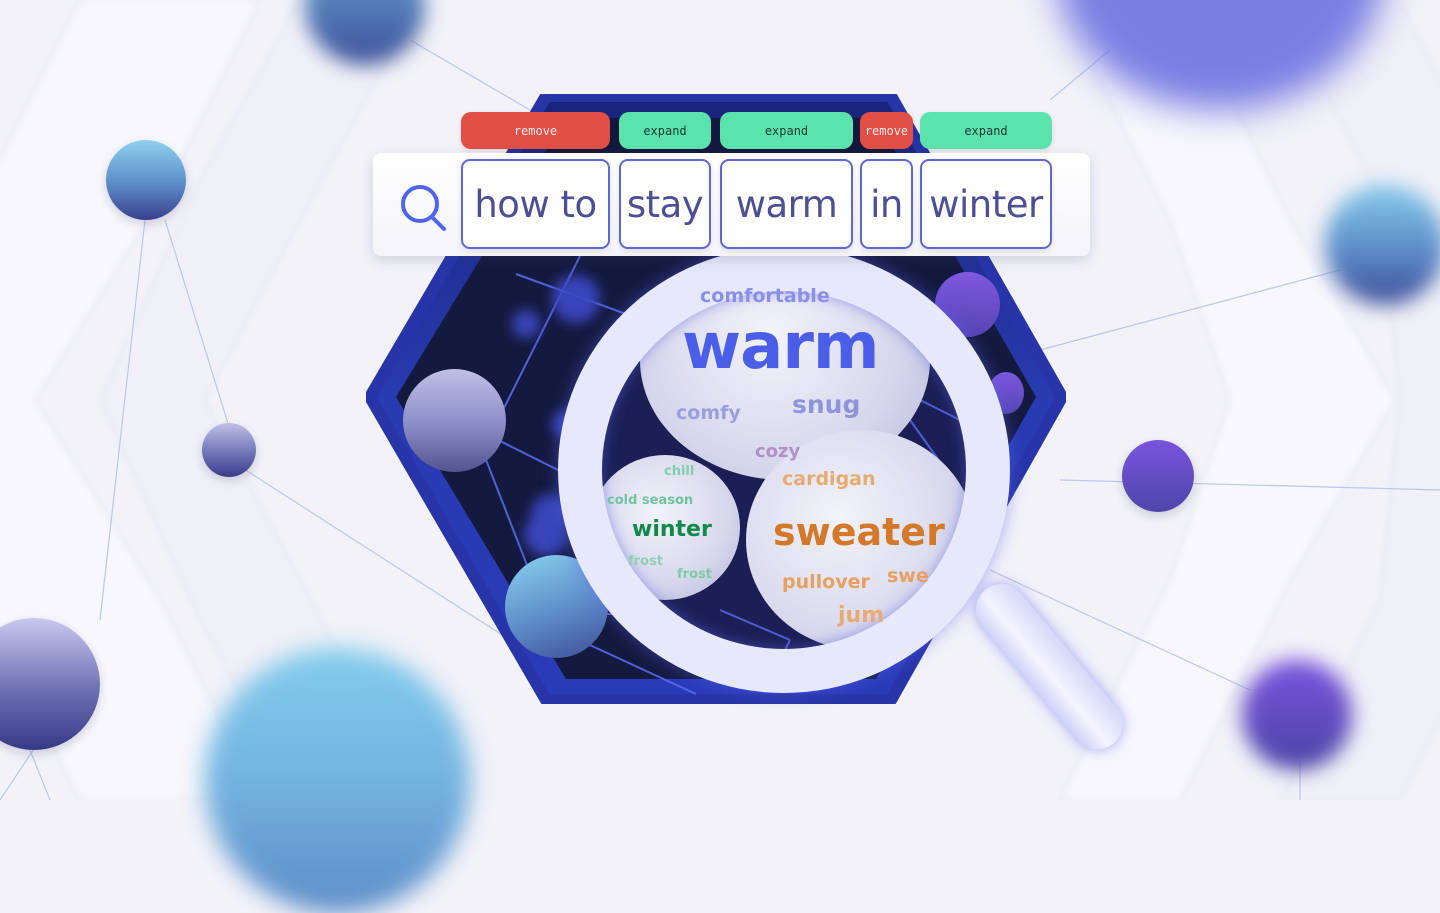 The height and width of the screenshot is (913, 1440). I want to click on cluster-word-cold-season: cold season, so click(650, 500).